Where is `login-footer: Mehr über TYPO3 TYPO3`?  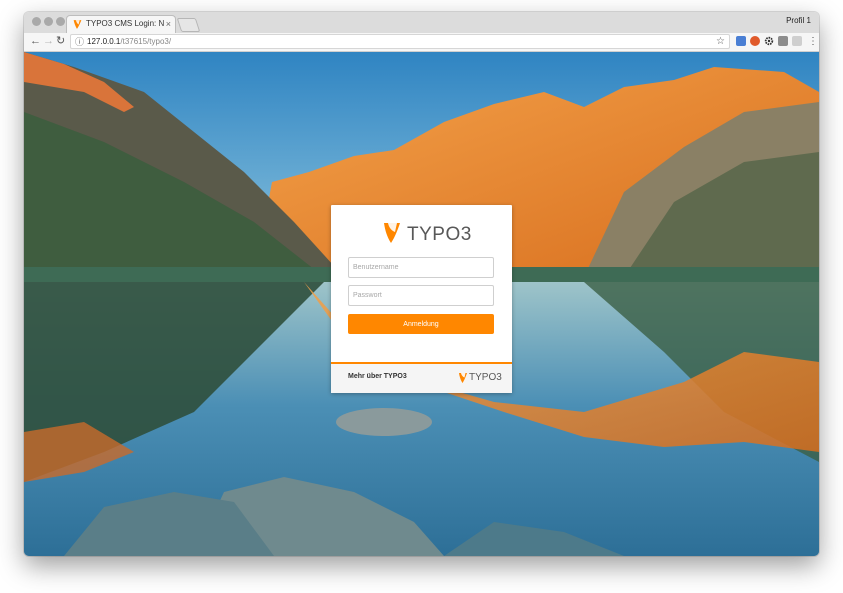 login-footer: Mehr über TYPO3 TYPO3 is located at coordinates (421, 377).